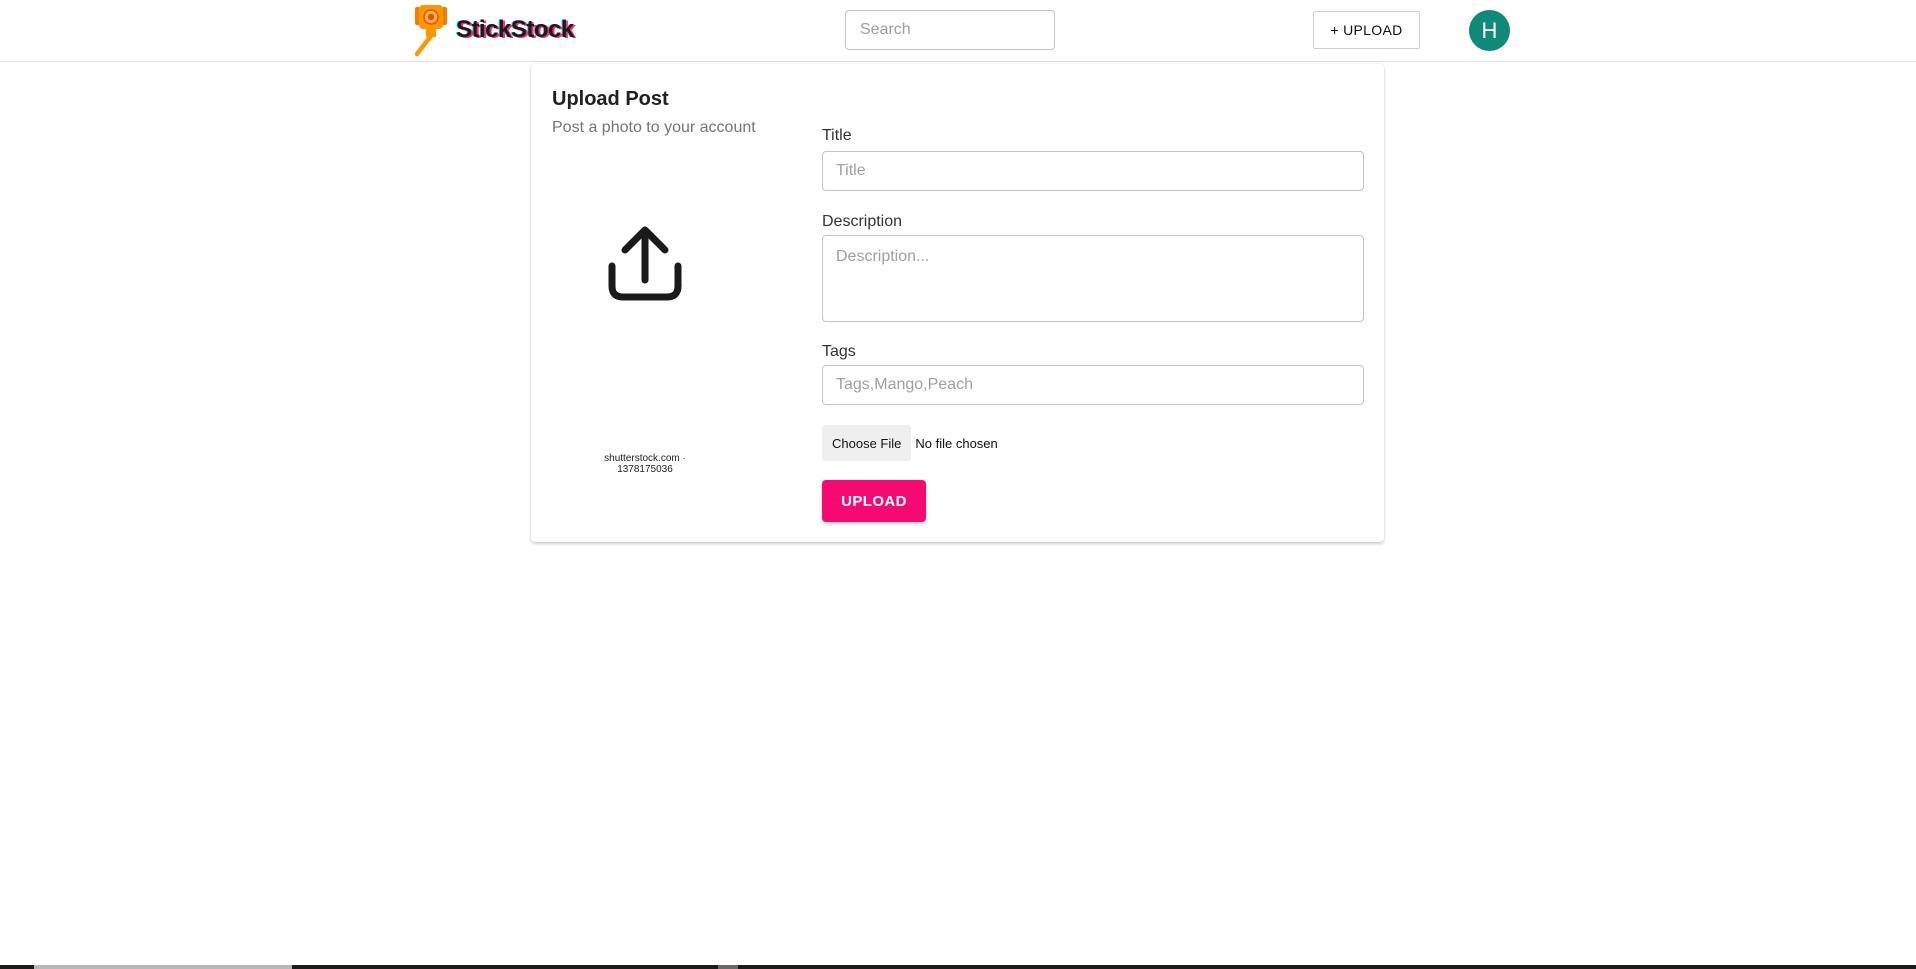 The image size is (1916, 969). Describe the element at coordinates (1093, 278) in the screenshot. I see `description-textarea` at that location.